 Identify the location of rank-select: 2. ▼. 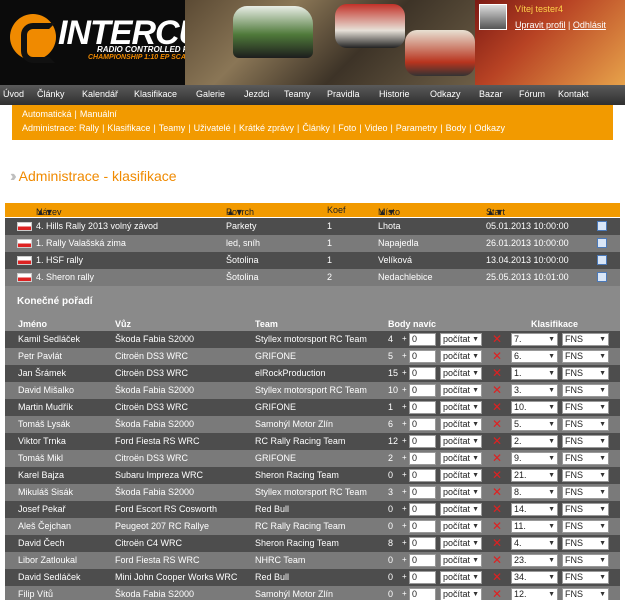
(534, 441).